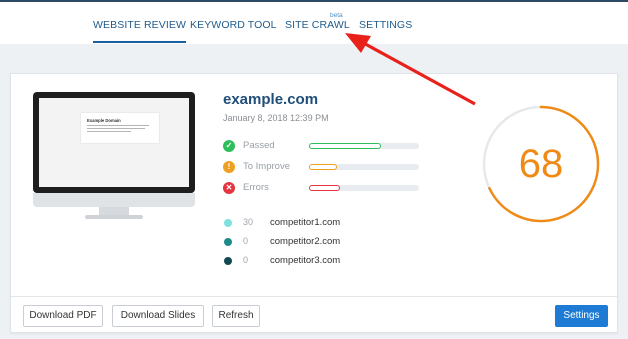 Image resolution: width=628 pixels, height=339 pixels. I want to click on preview-page: Example Domain, so click(120, 128).